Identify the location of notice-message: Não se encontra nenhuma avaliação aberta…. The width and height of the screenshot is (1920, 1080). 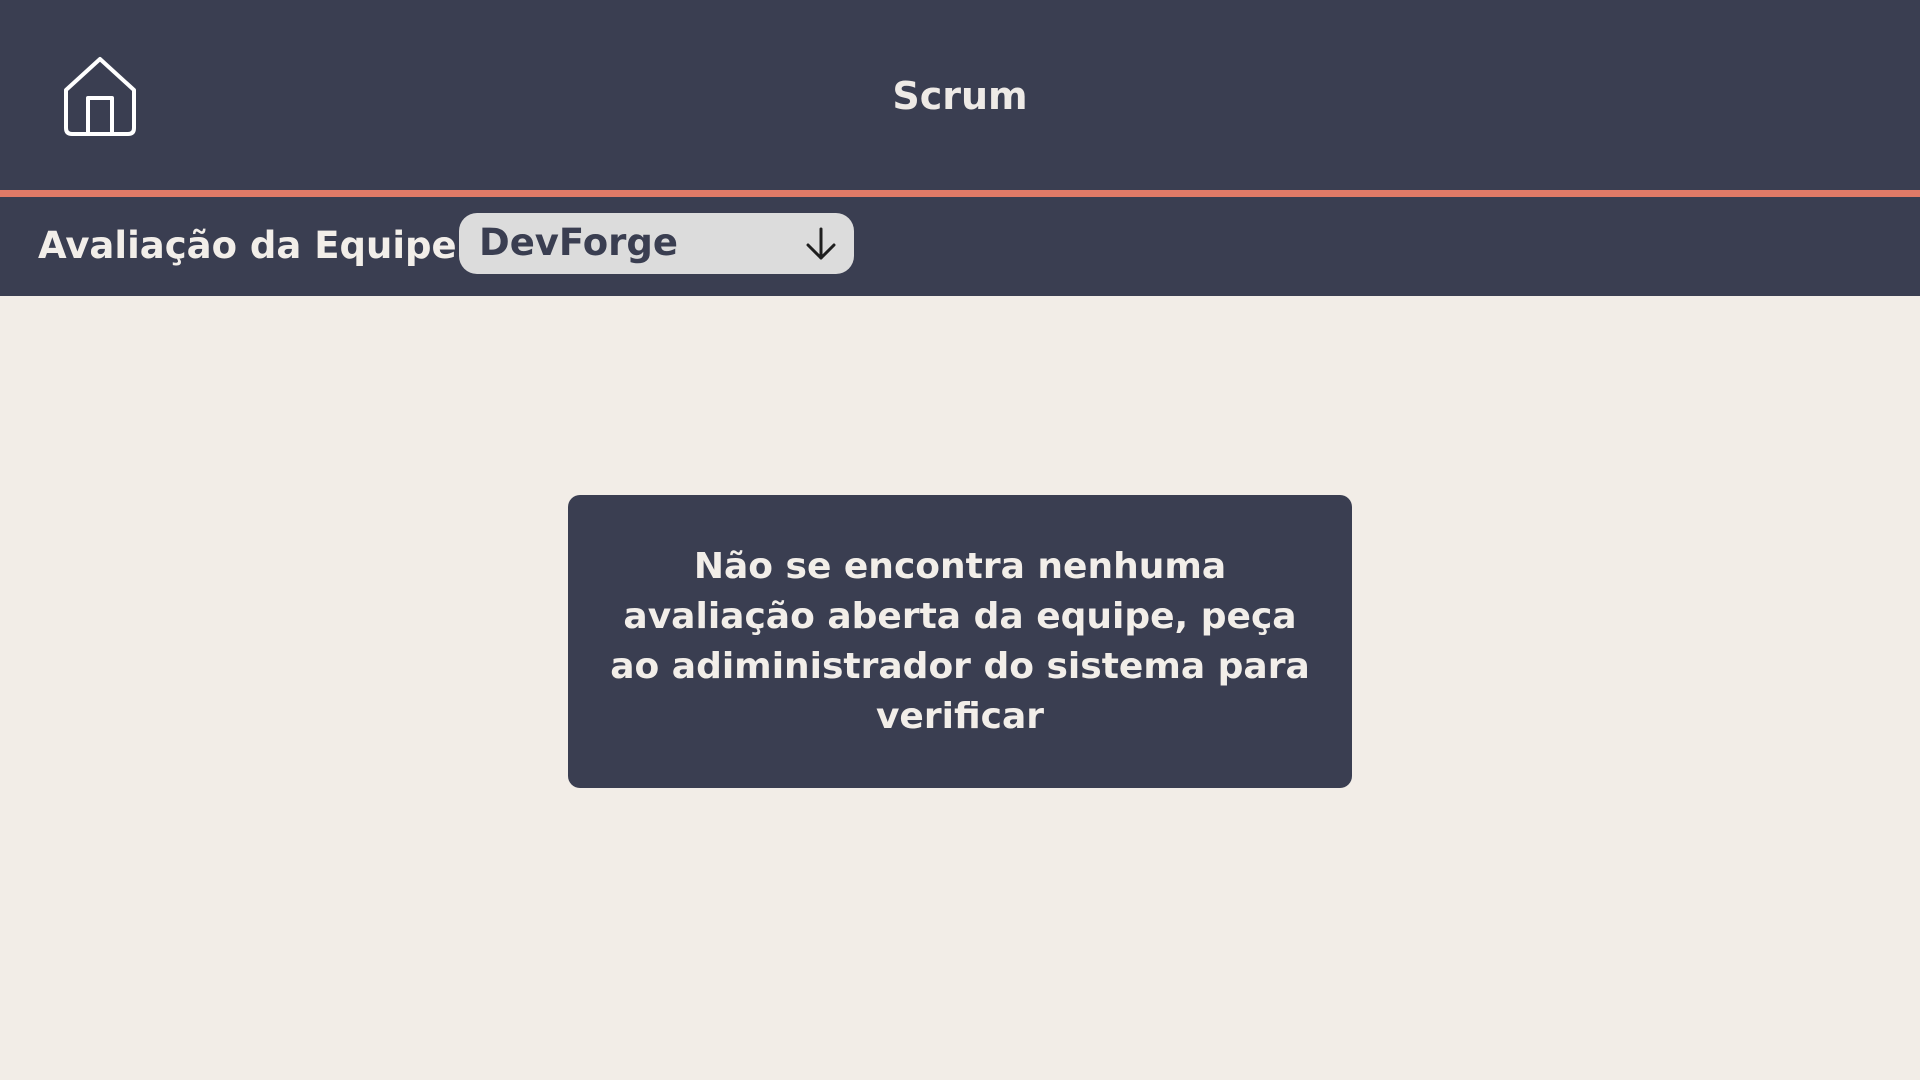
(960, 641).